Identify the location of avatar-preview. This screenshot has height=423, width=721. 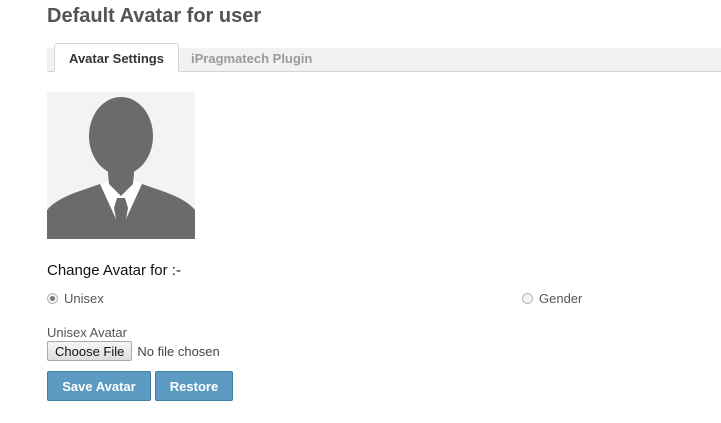
(121, 165).